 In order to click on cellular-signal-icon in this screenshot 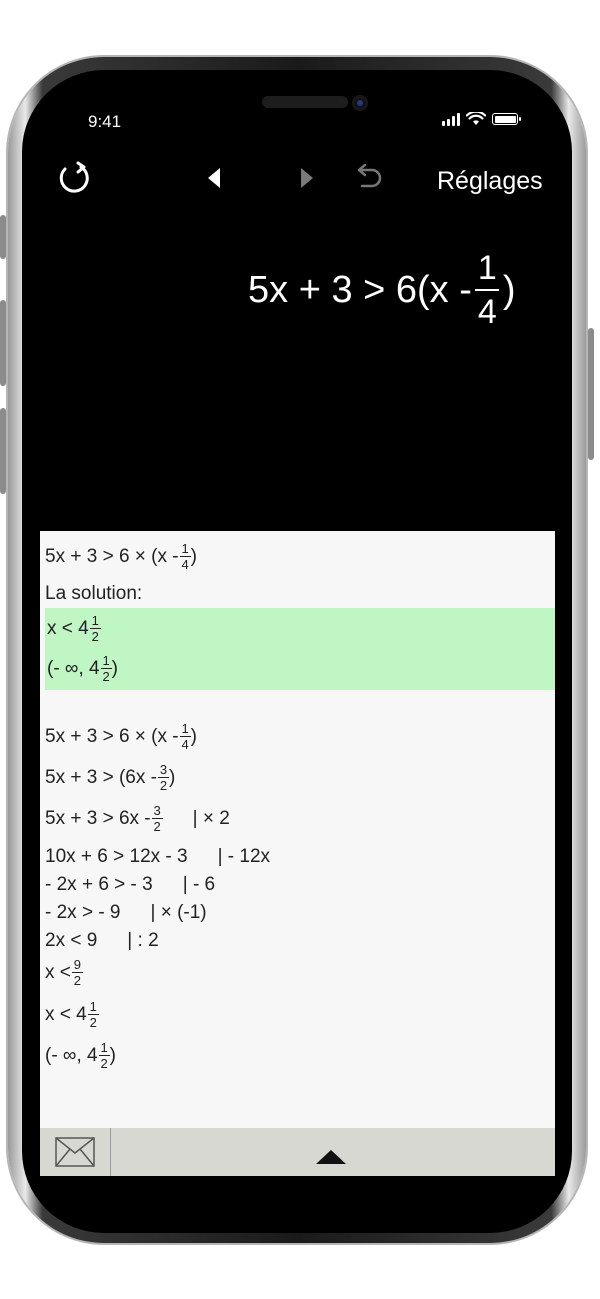, I will do `click(451, 119)`.